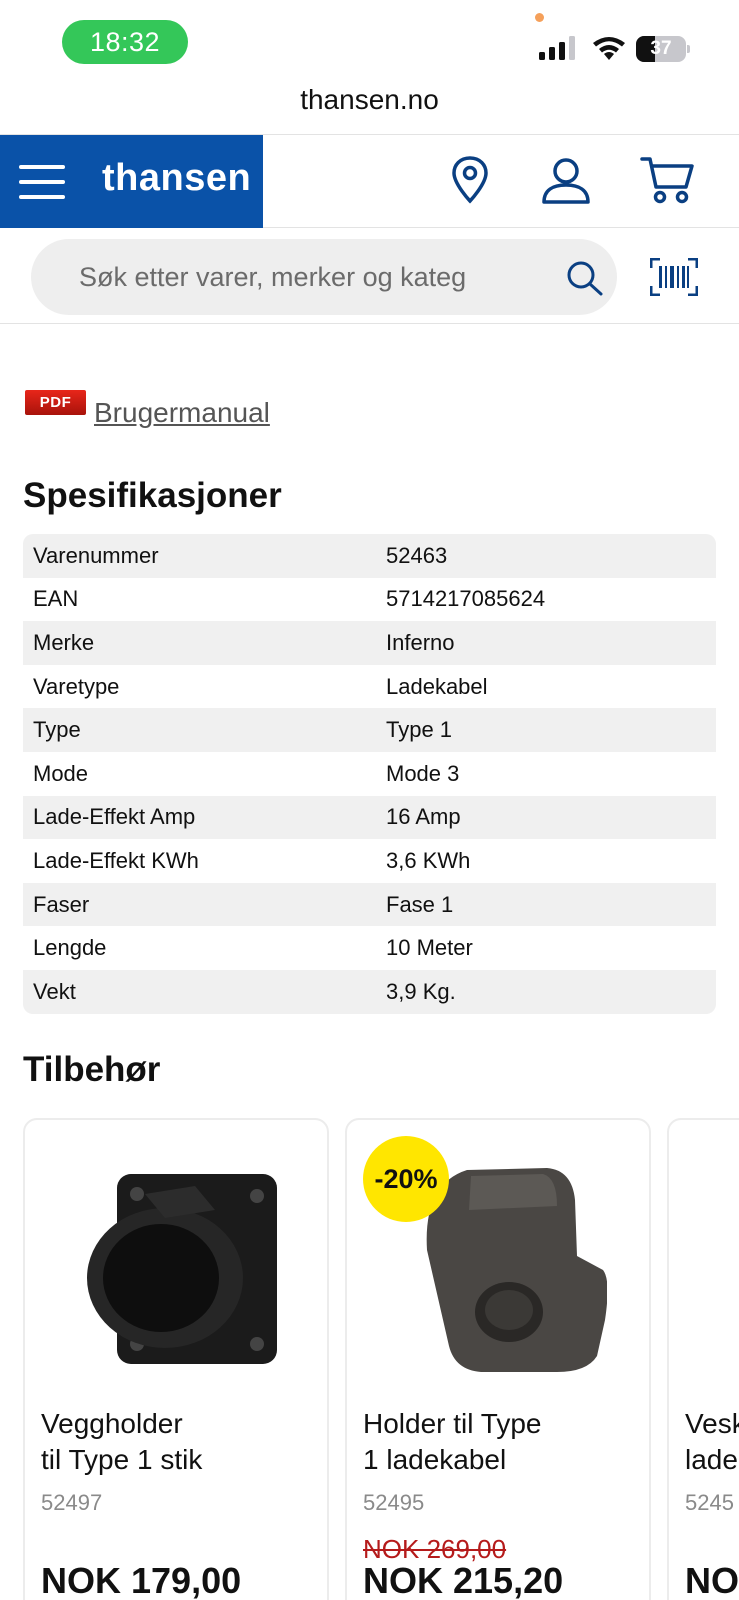  What do you see at coordinates (369, 100) in the screenshot?
I see `browser-url: thansen.no` at bounding box center [369, 100].